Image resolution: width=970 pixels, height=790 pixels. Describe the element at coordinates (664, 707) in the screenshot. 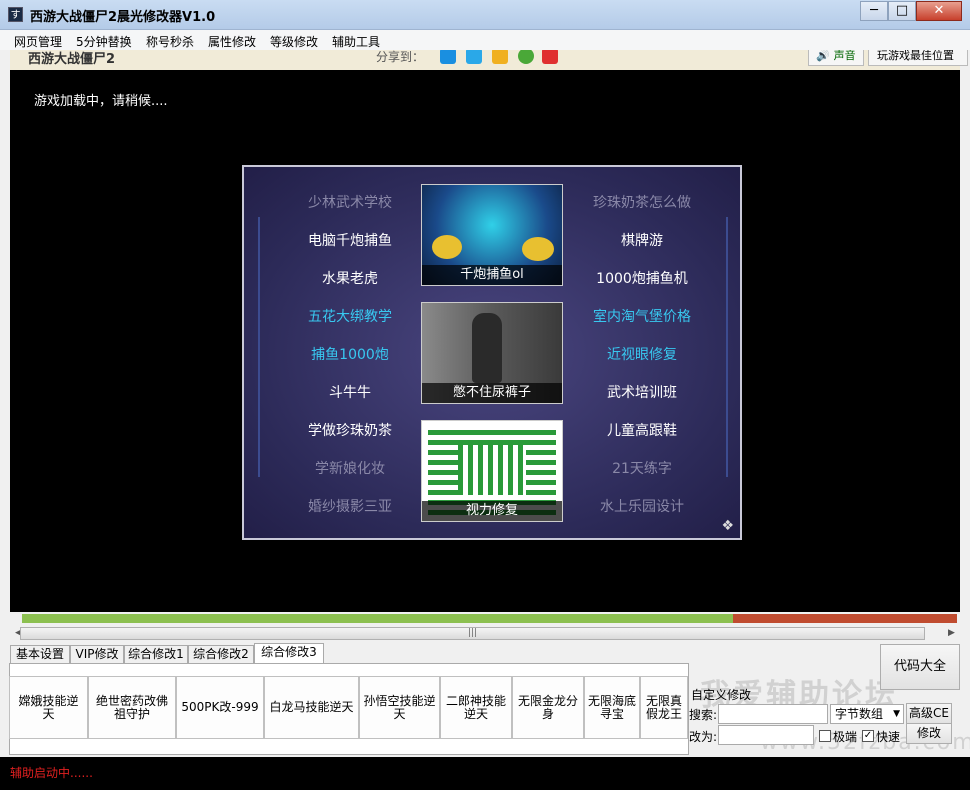

I see `feature-button: 无限真假龙王` at that location.